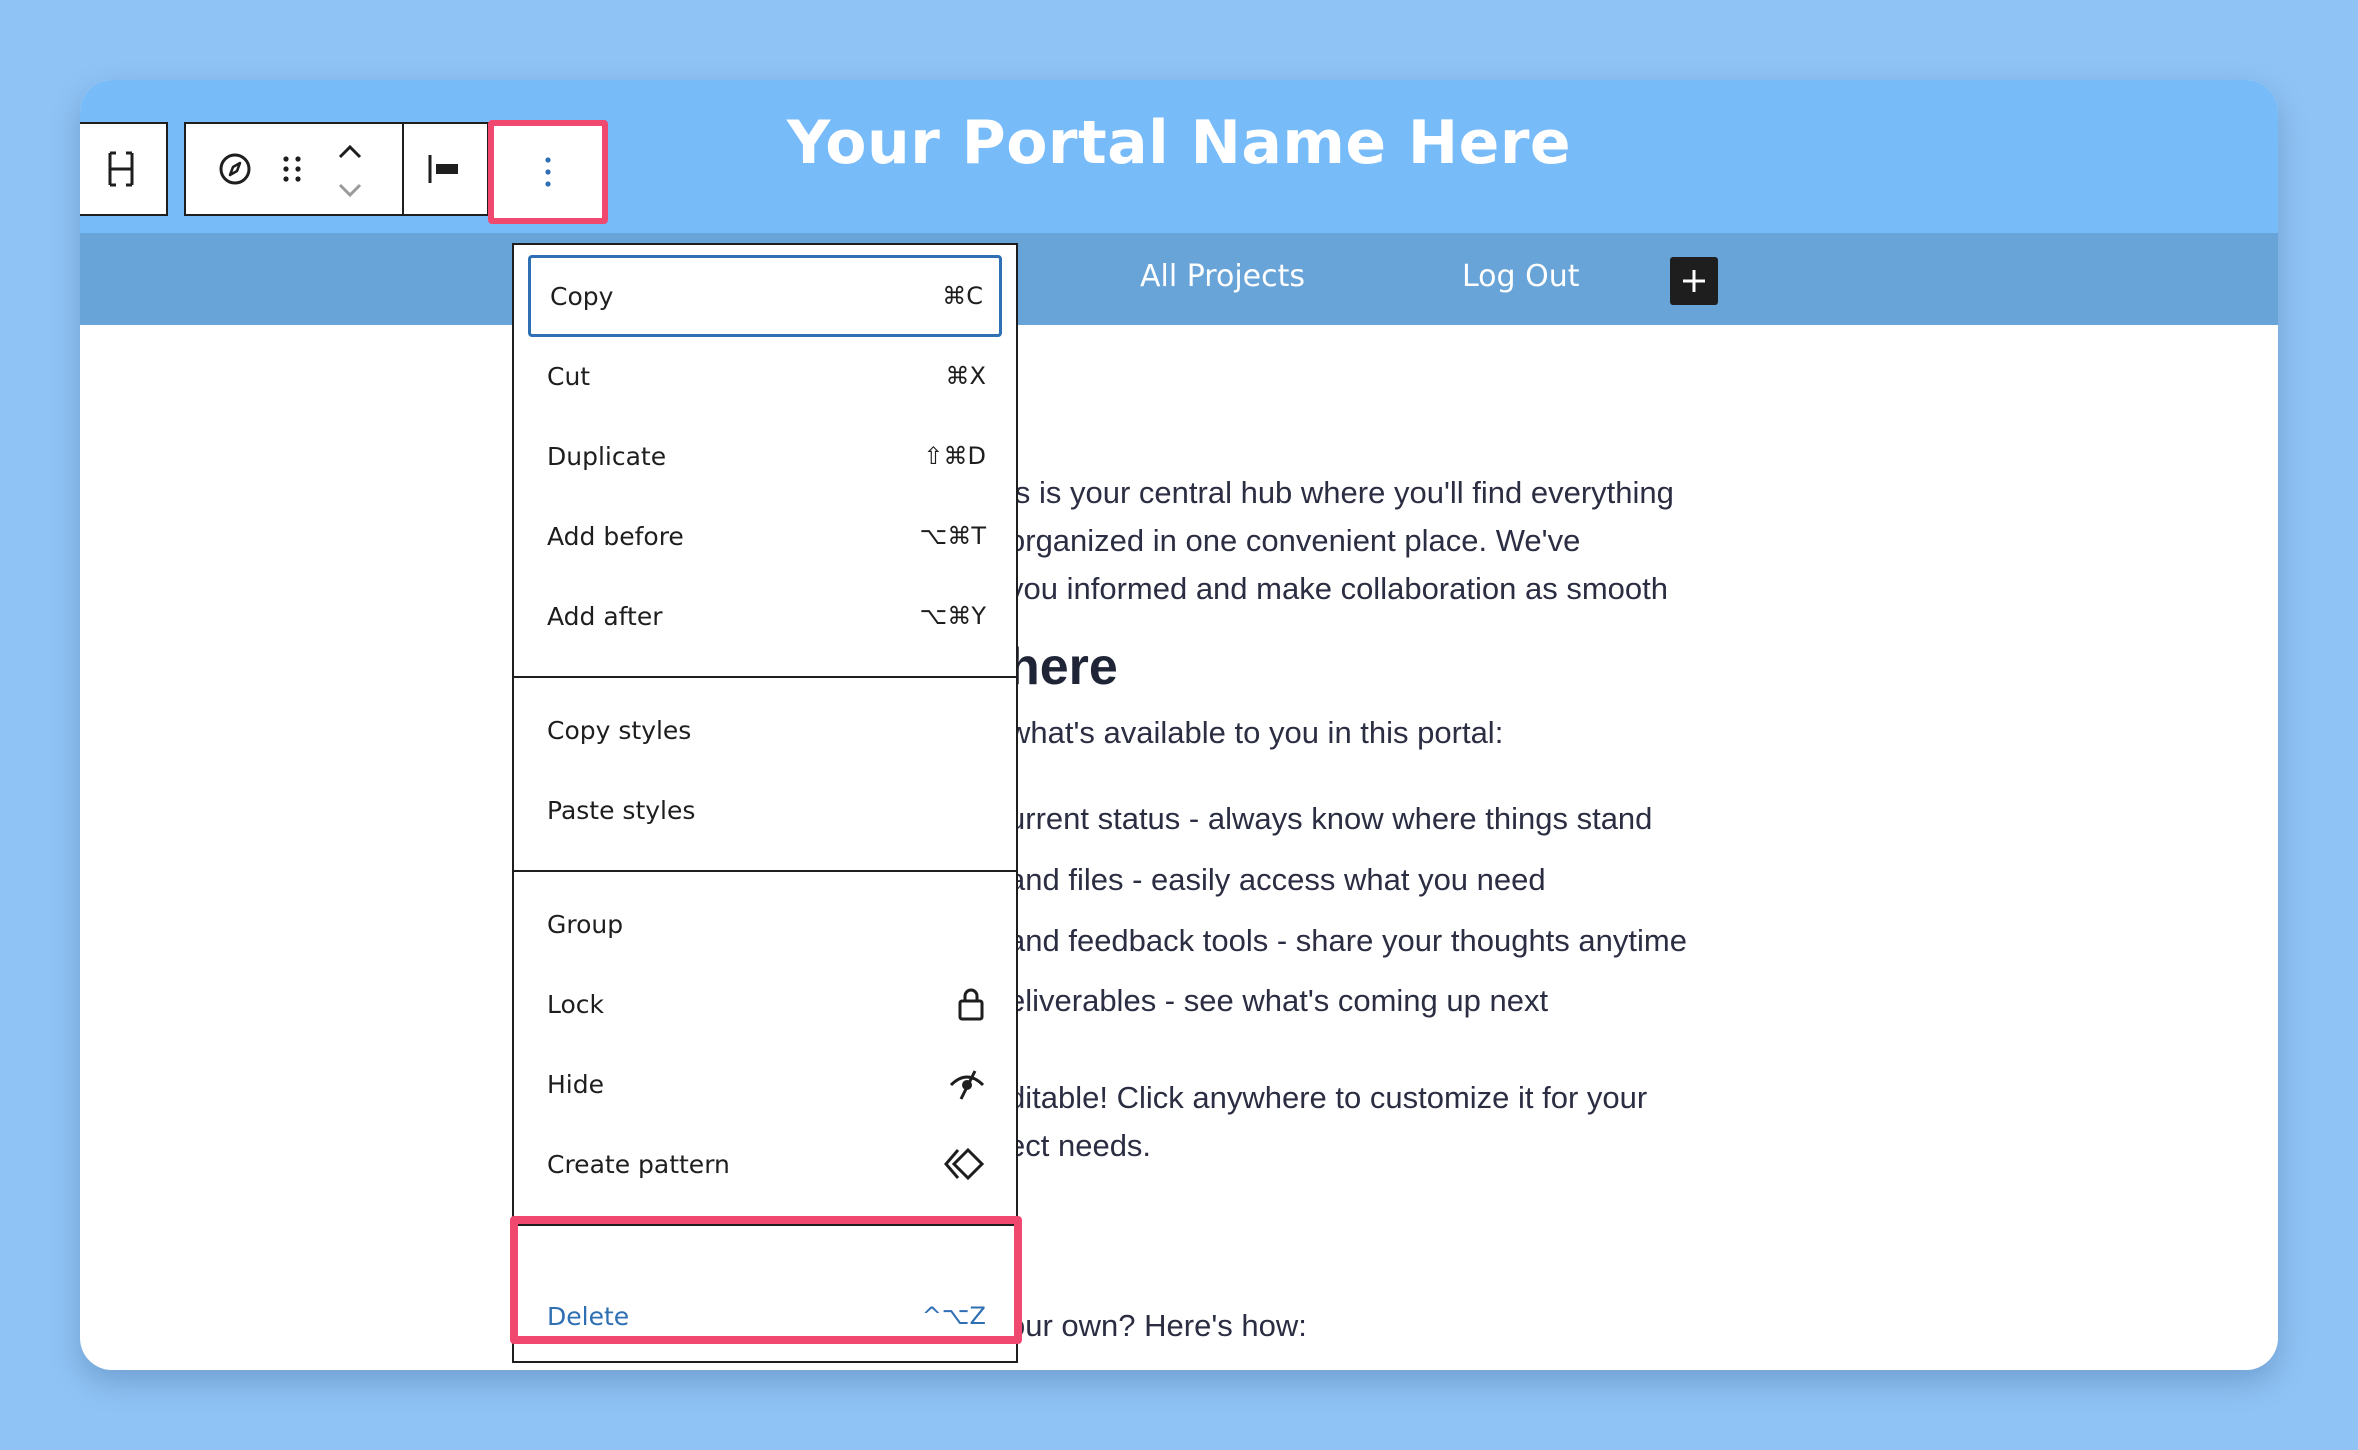  I want to click on nav-link-all-projects: All Projects, so click(1222, 276).